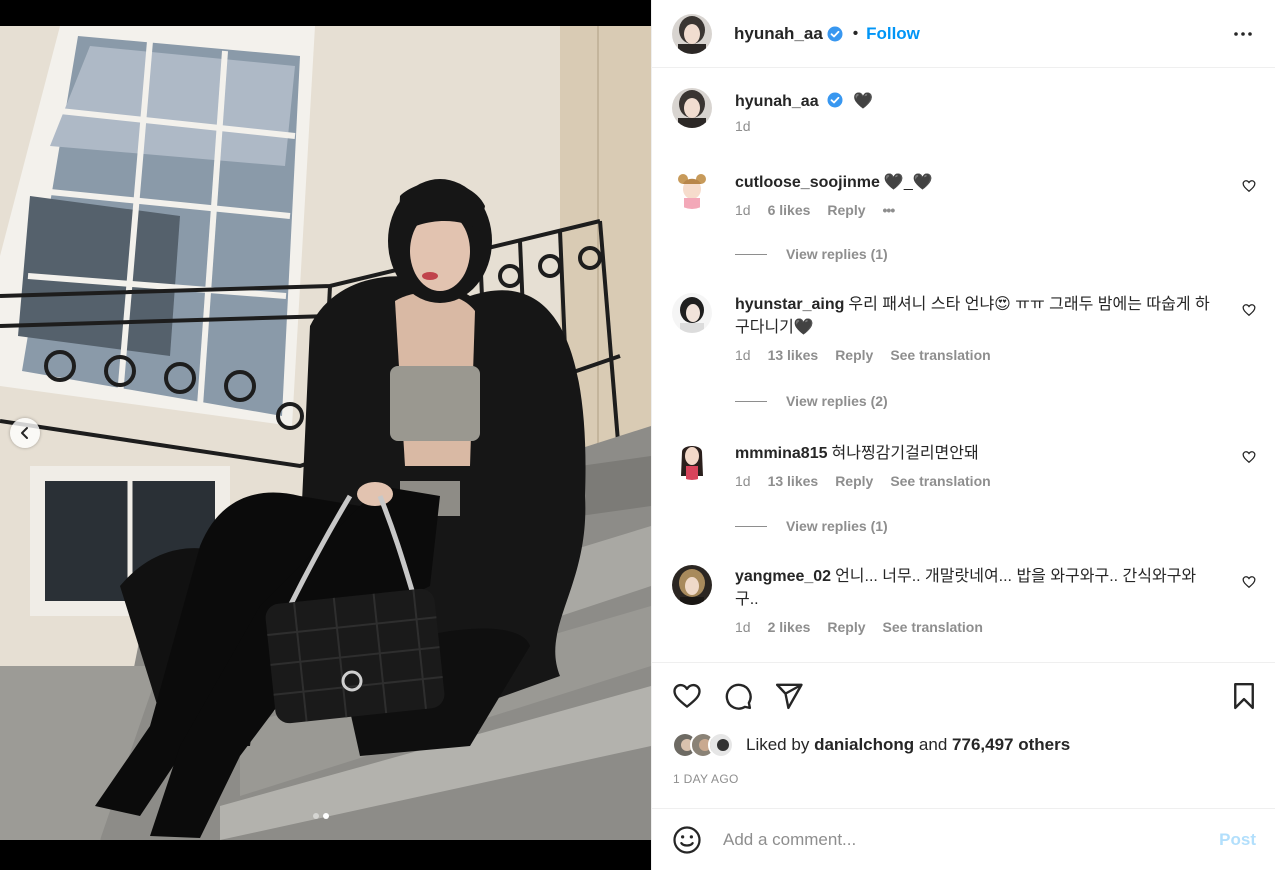 The height and width of the screenshot is (870, 1275). I want to click on comment-input, so click(958, 839).